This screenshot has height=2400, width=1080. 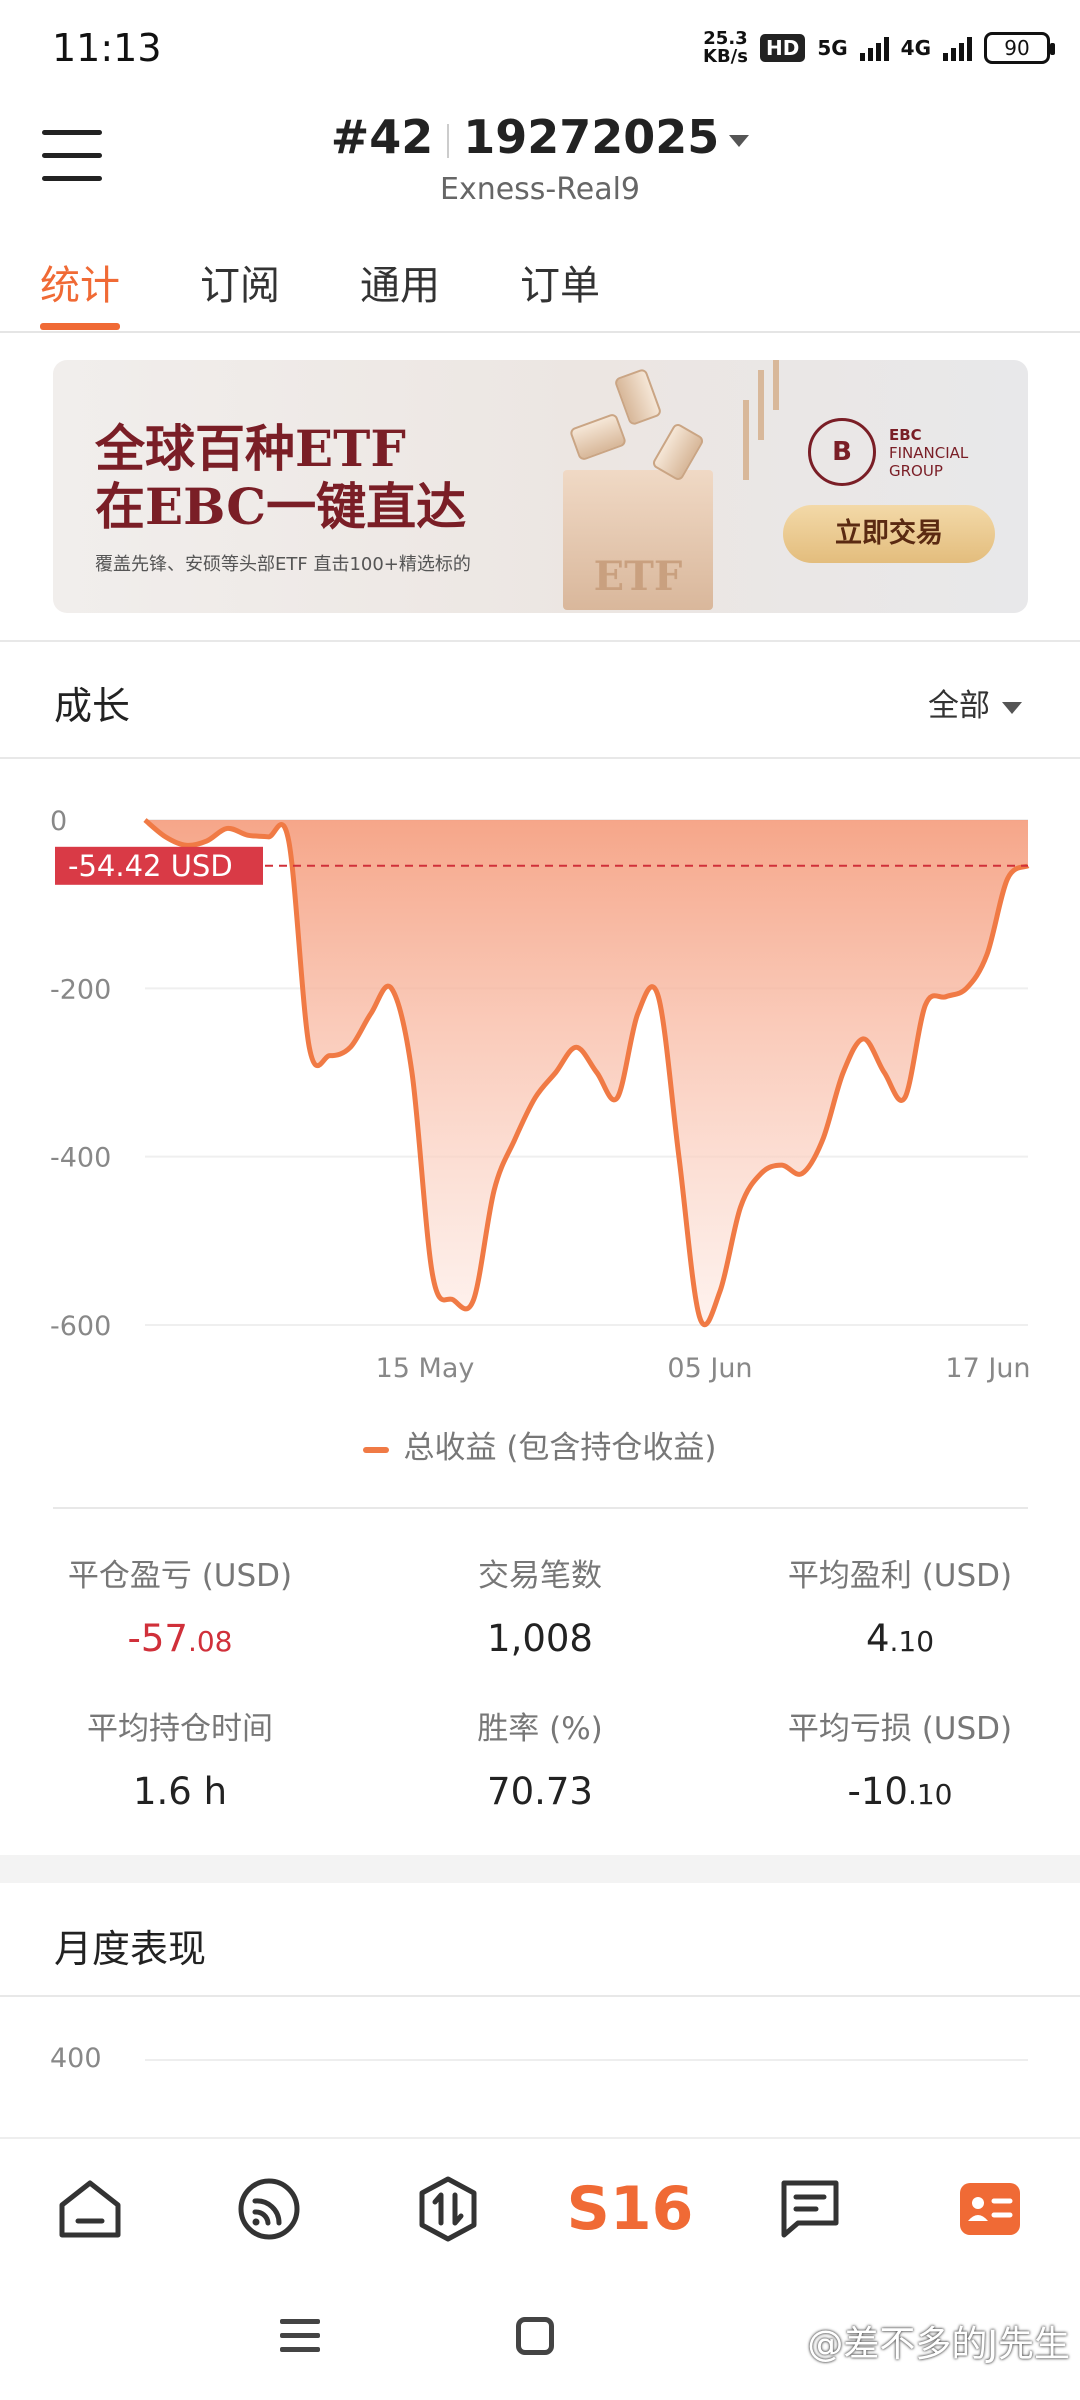 I want to click on monthly-title: 月度表现, so click(x=130, y=1949).